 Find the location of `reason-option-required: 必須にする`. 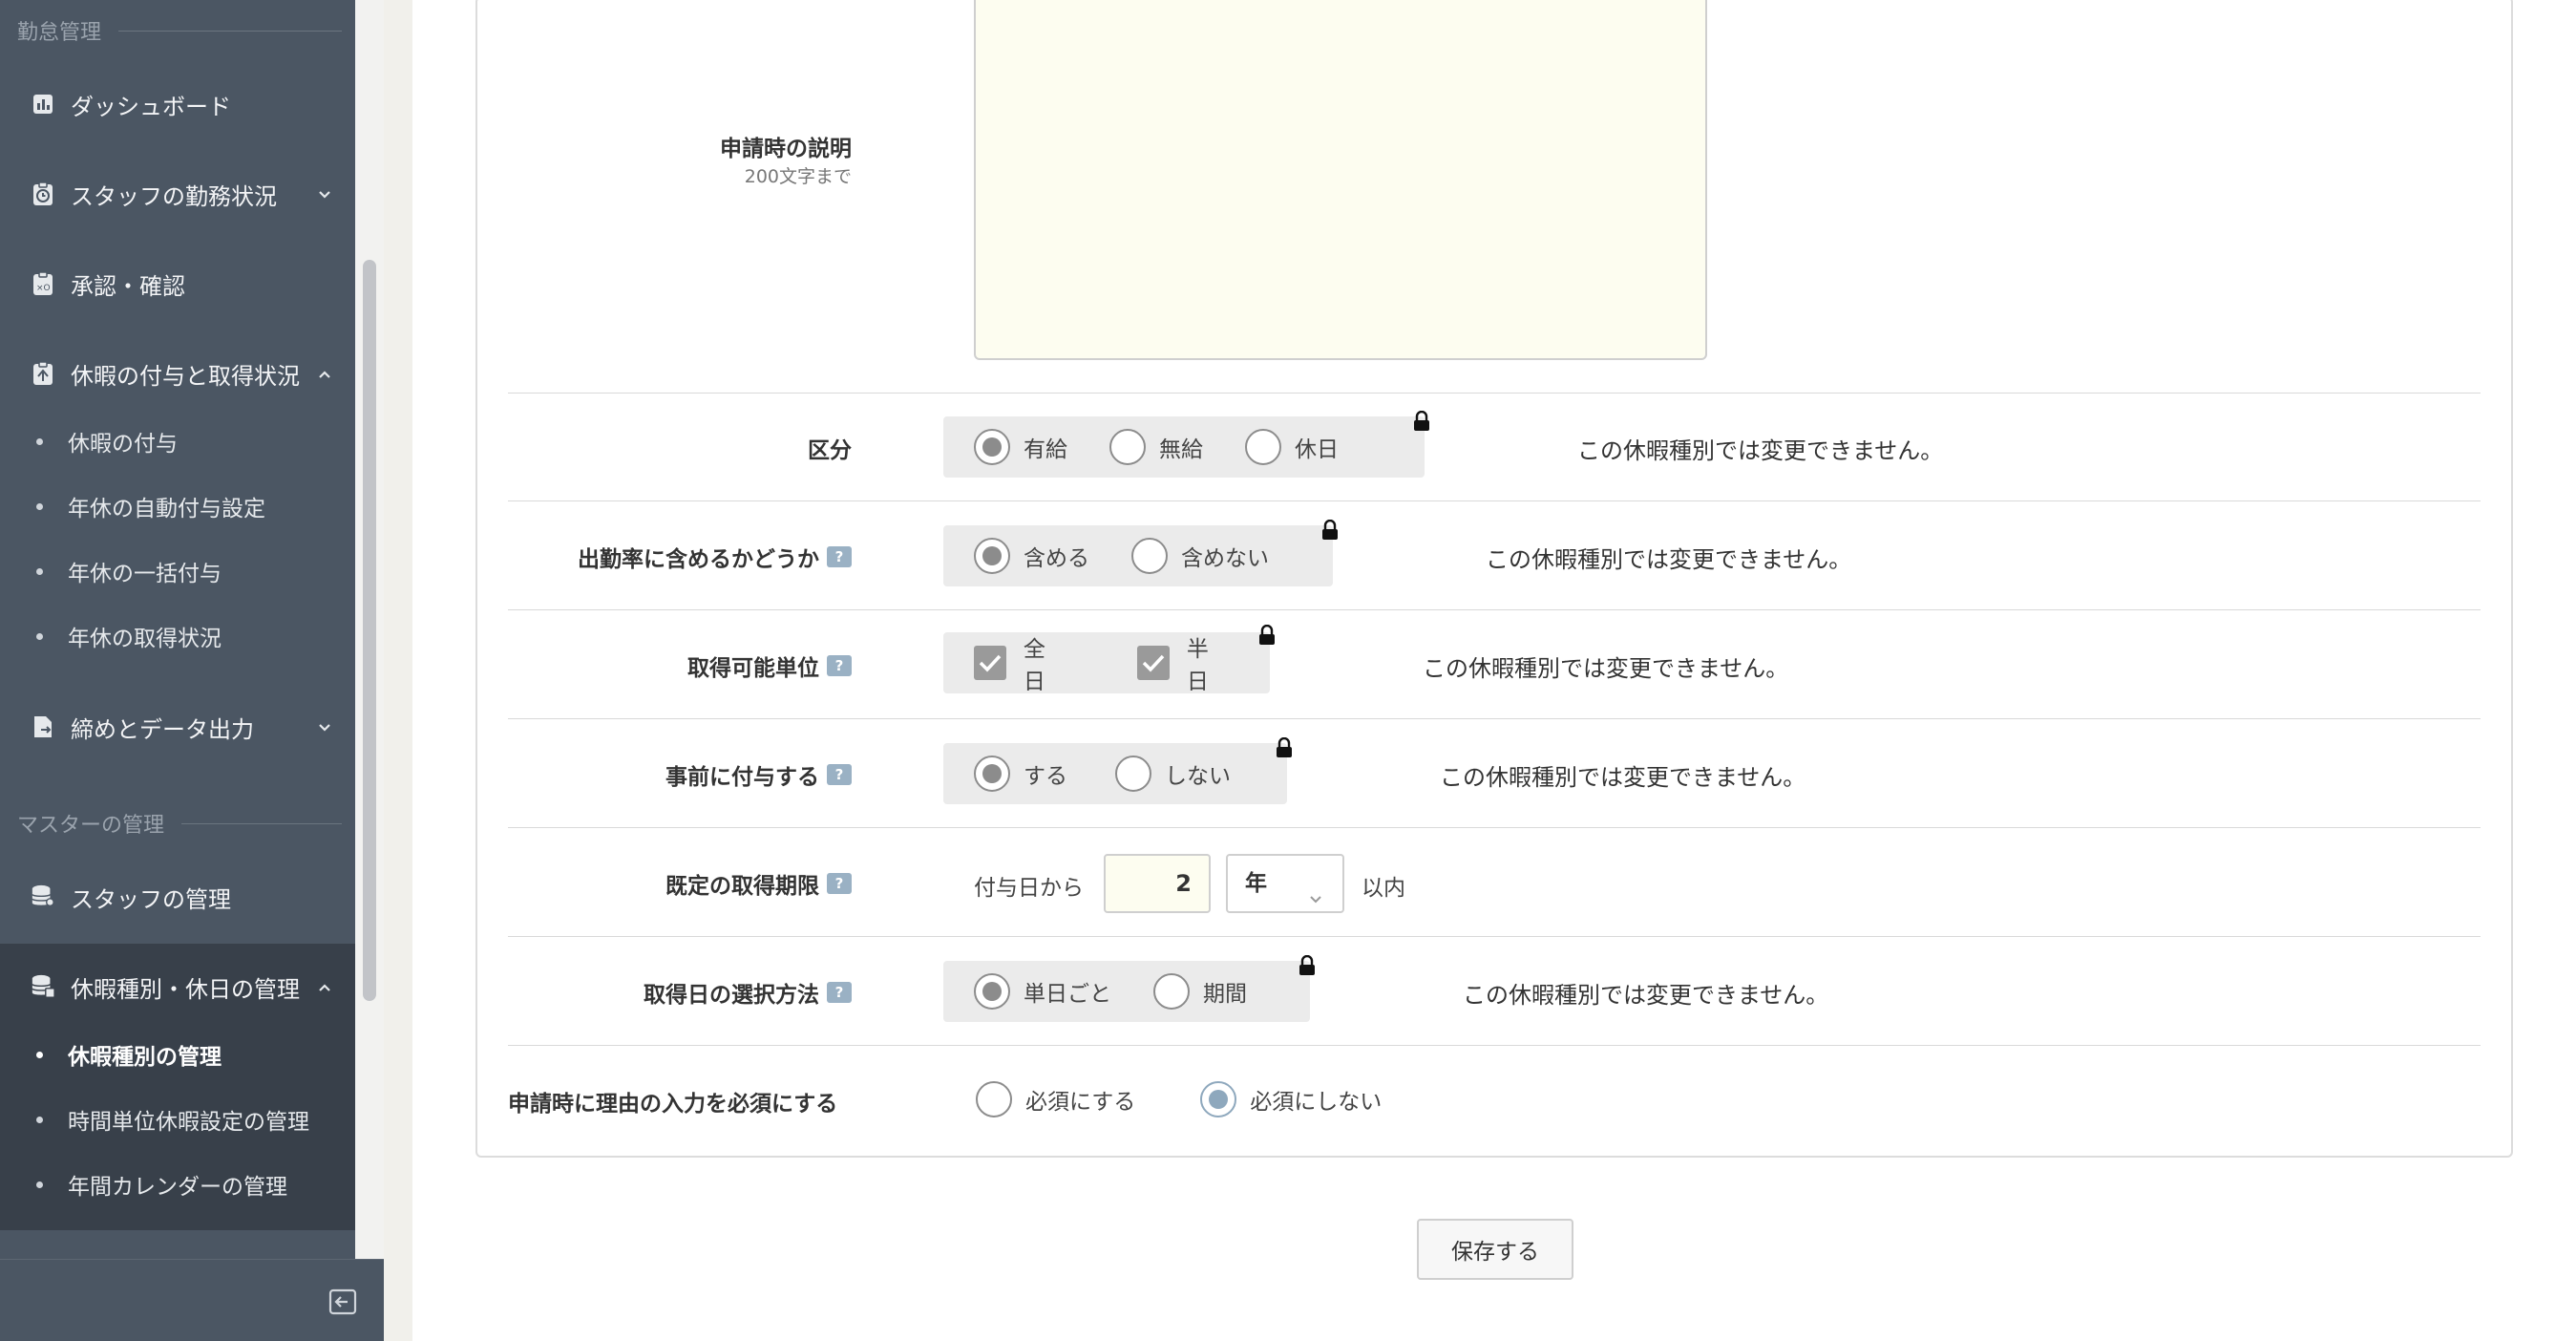

reason-option-required: 必須にする is located at coordinates (1055, 1100).